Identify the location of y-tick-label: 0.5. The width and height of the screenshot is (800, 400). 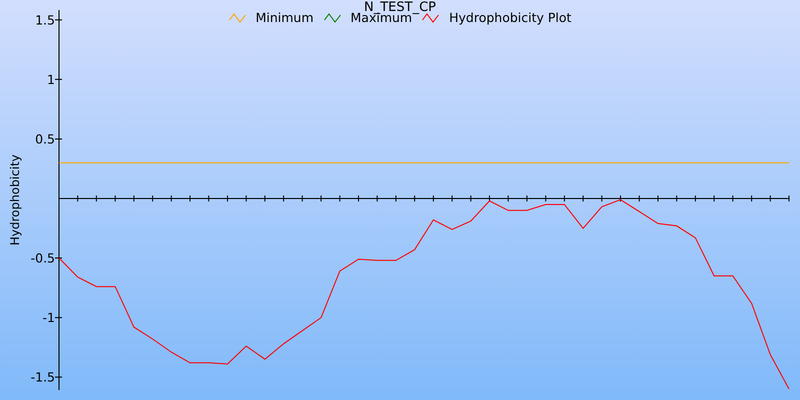
(45, 138).